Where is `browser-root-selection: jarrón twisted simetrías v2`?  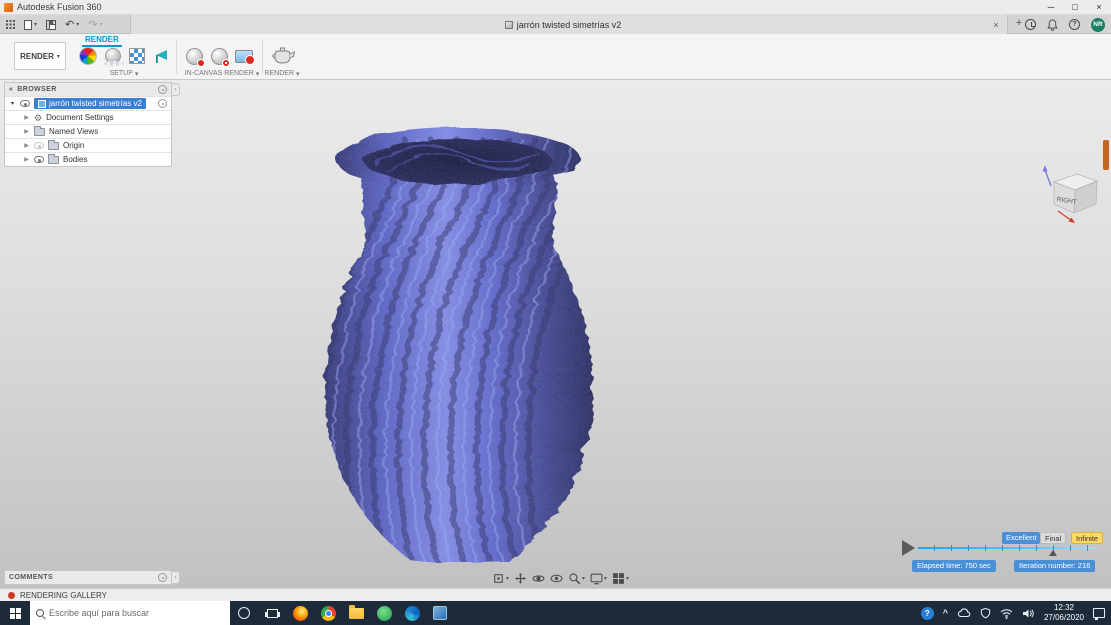
browser-root-selection: jarrón twisted simetrías v2 is located at coordinates (90, 103).